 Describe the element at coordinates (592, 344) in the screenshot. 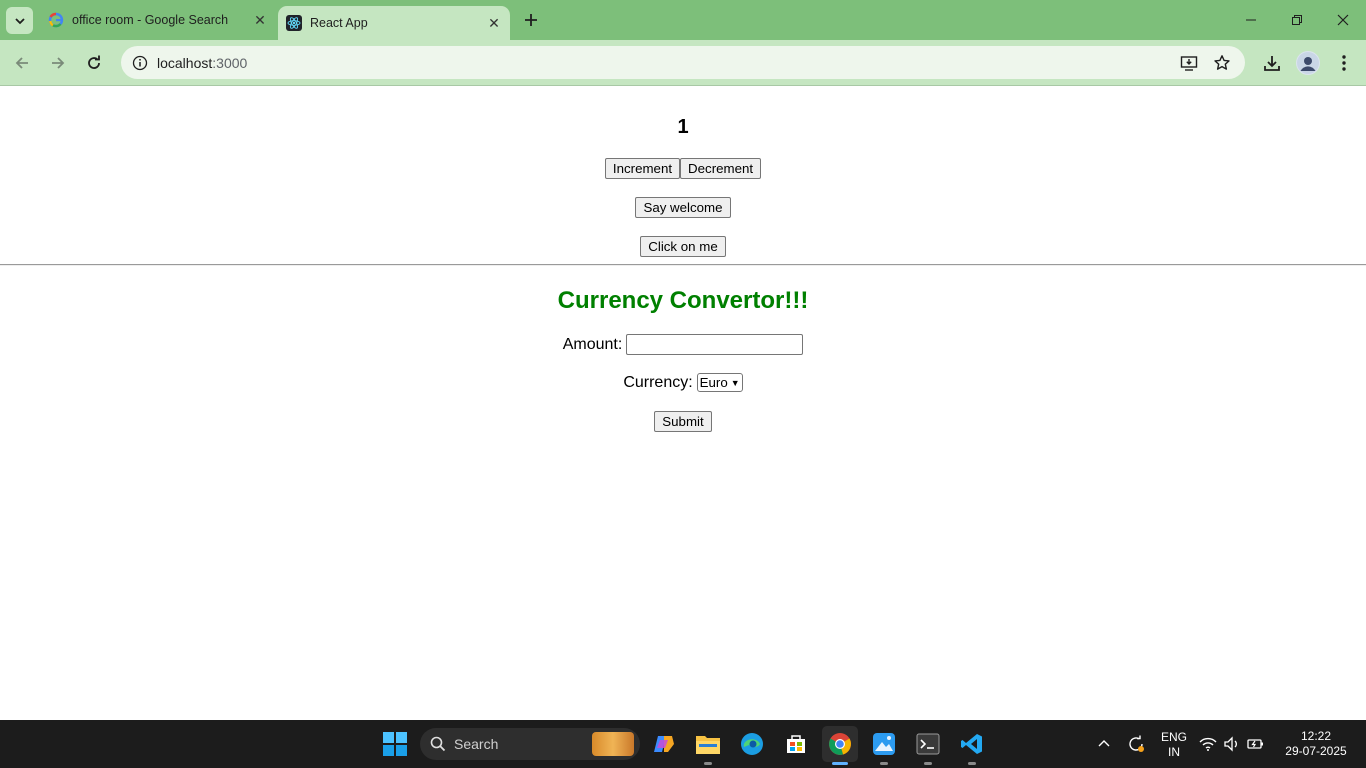

I see `amount-label: Amount:` at that location.